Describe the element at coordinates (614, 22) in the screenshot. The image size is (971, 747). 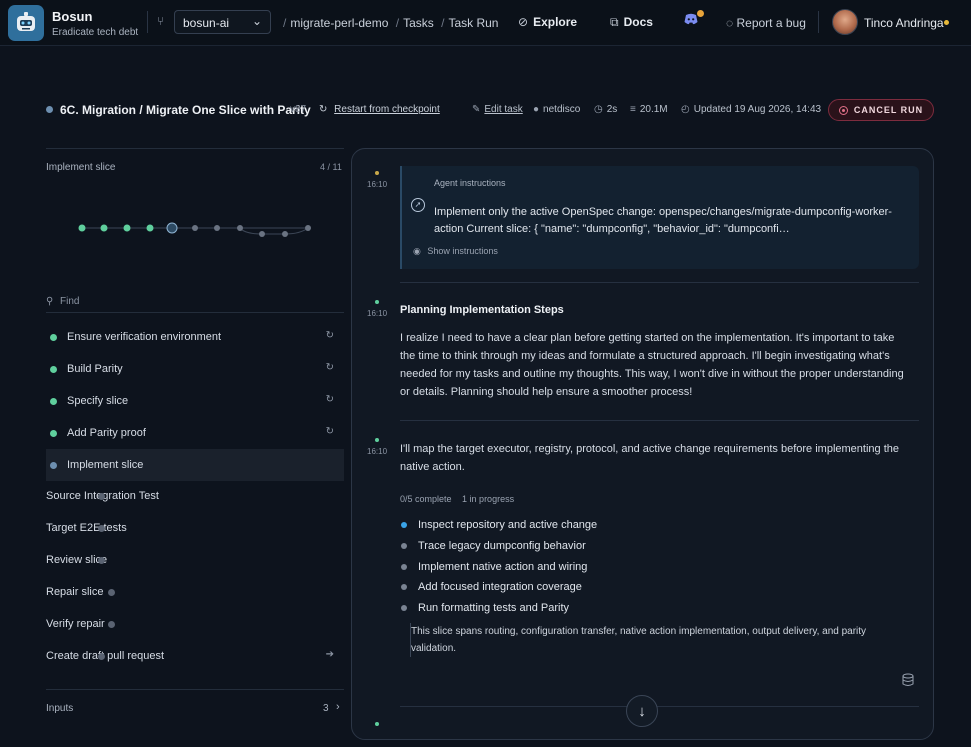
I see `external-link-icon: ⧉` at that location.